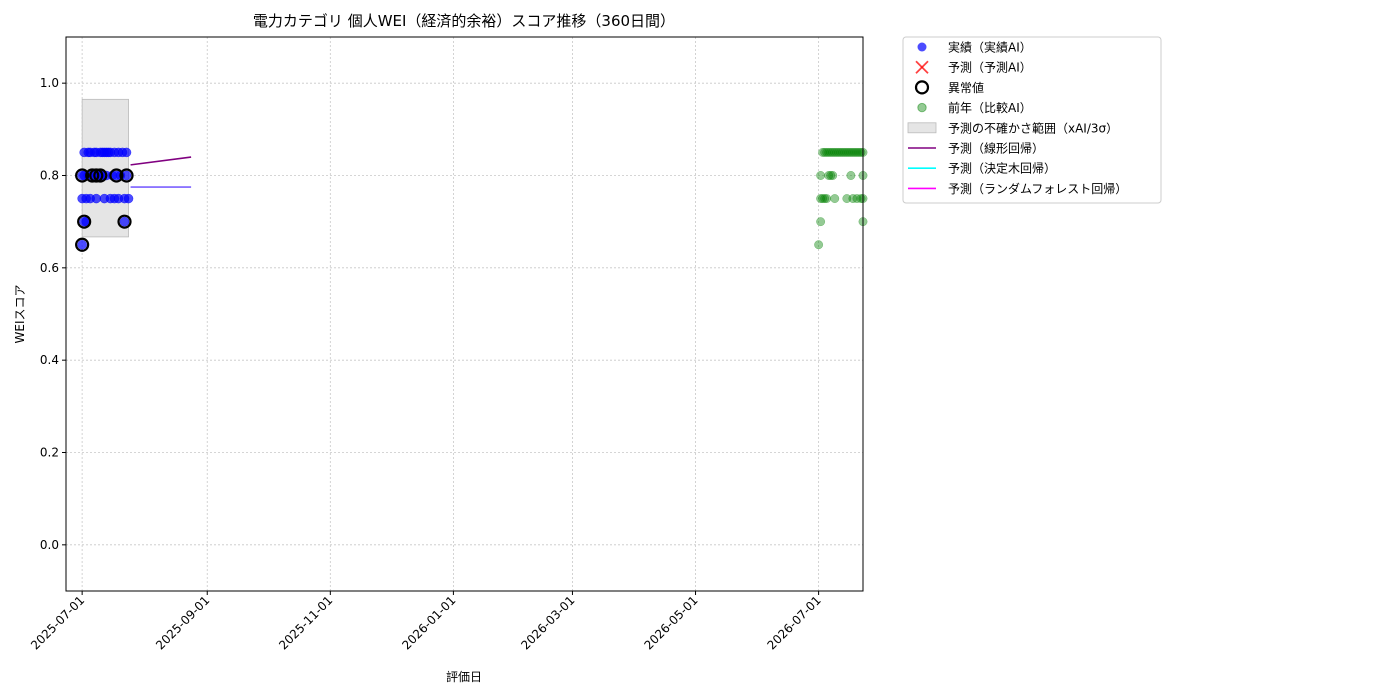 This screenshot has width=1400, height=700. Describe the element at coordinates (49, 453) in the screenshot. I see `y-tick-label: 0.2` at that location.